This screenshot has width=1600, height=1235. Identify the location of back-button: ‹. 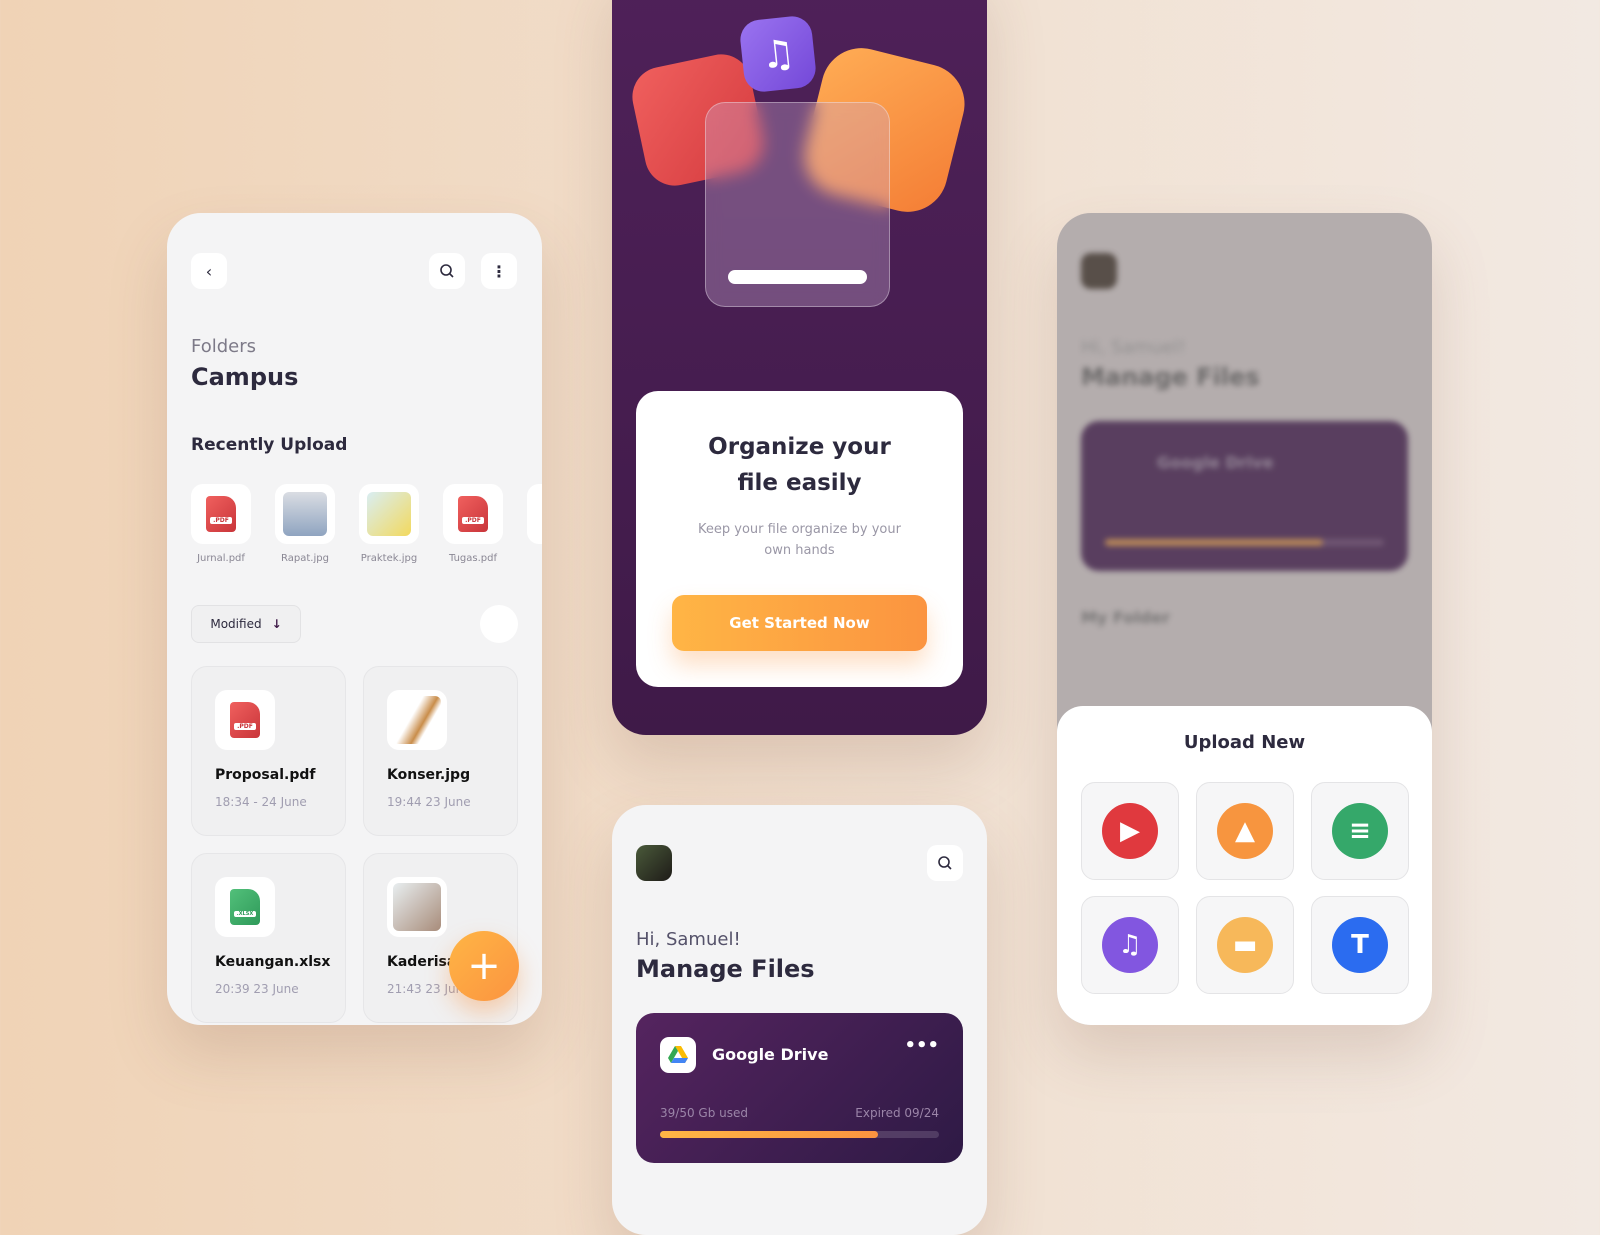
(209, 271).